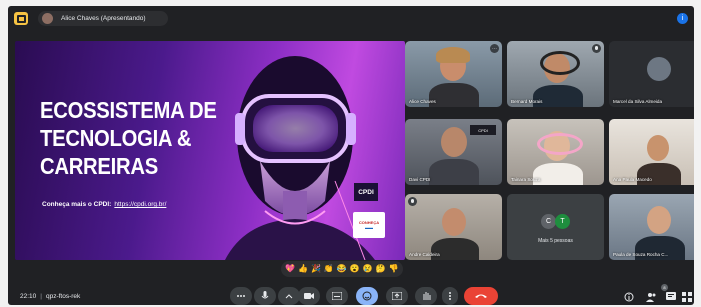 This screenshot has width=701, height=307. Describe the element at coordinates (63, 296) in the screenshot. I see `meeting-code: qpz-ftos-rek` at that location.